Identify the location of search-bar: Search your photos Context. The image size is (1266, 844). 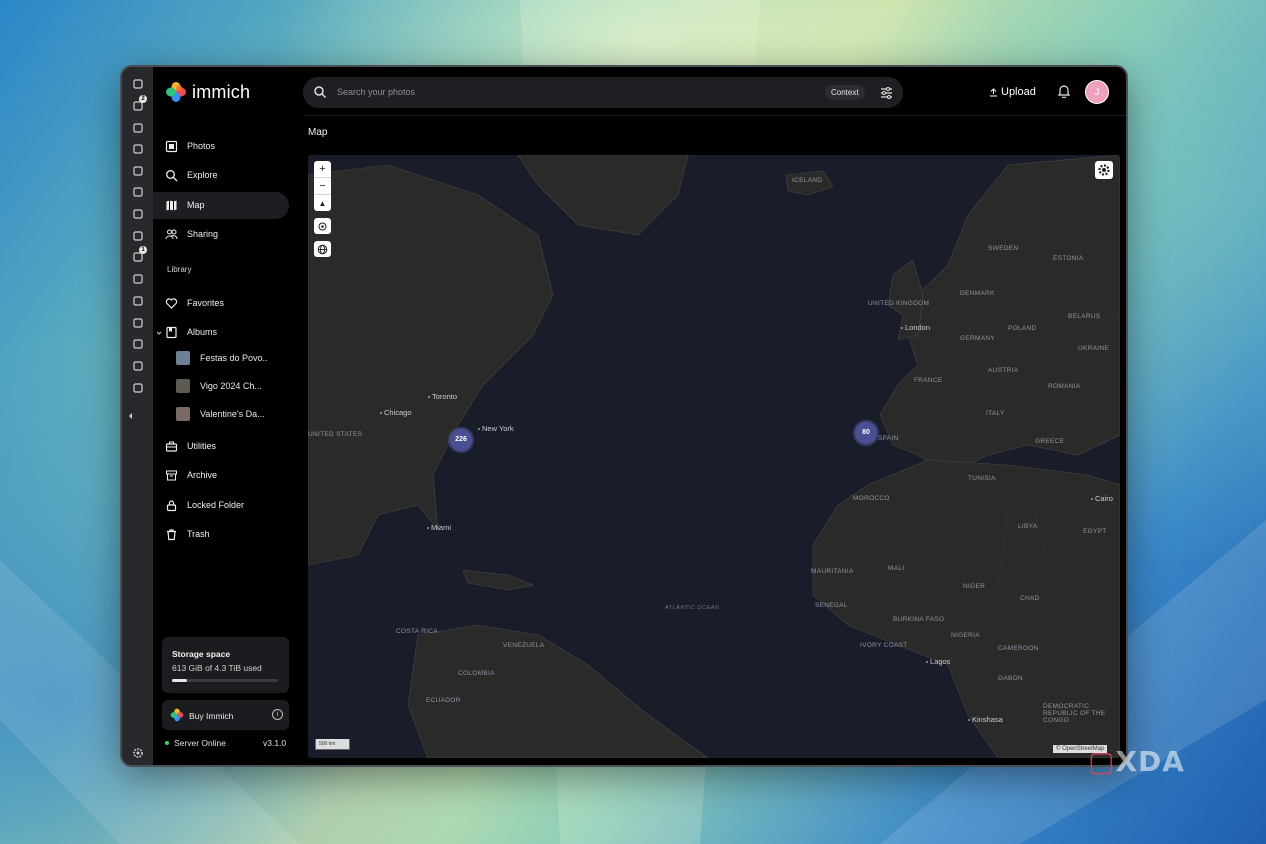
(603, 92).